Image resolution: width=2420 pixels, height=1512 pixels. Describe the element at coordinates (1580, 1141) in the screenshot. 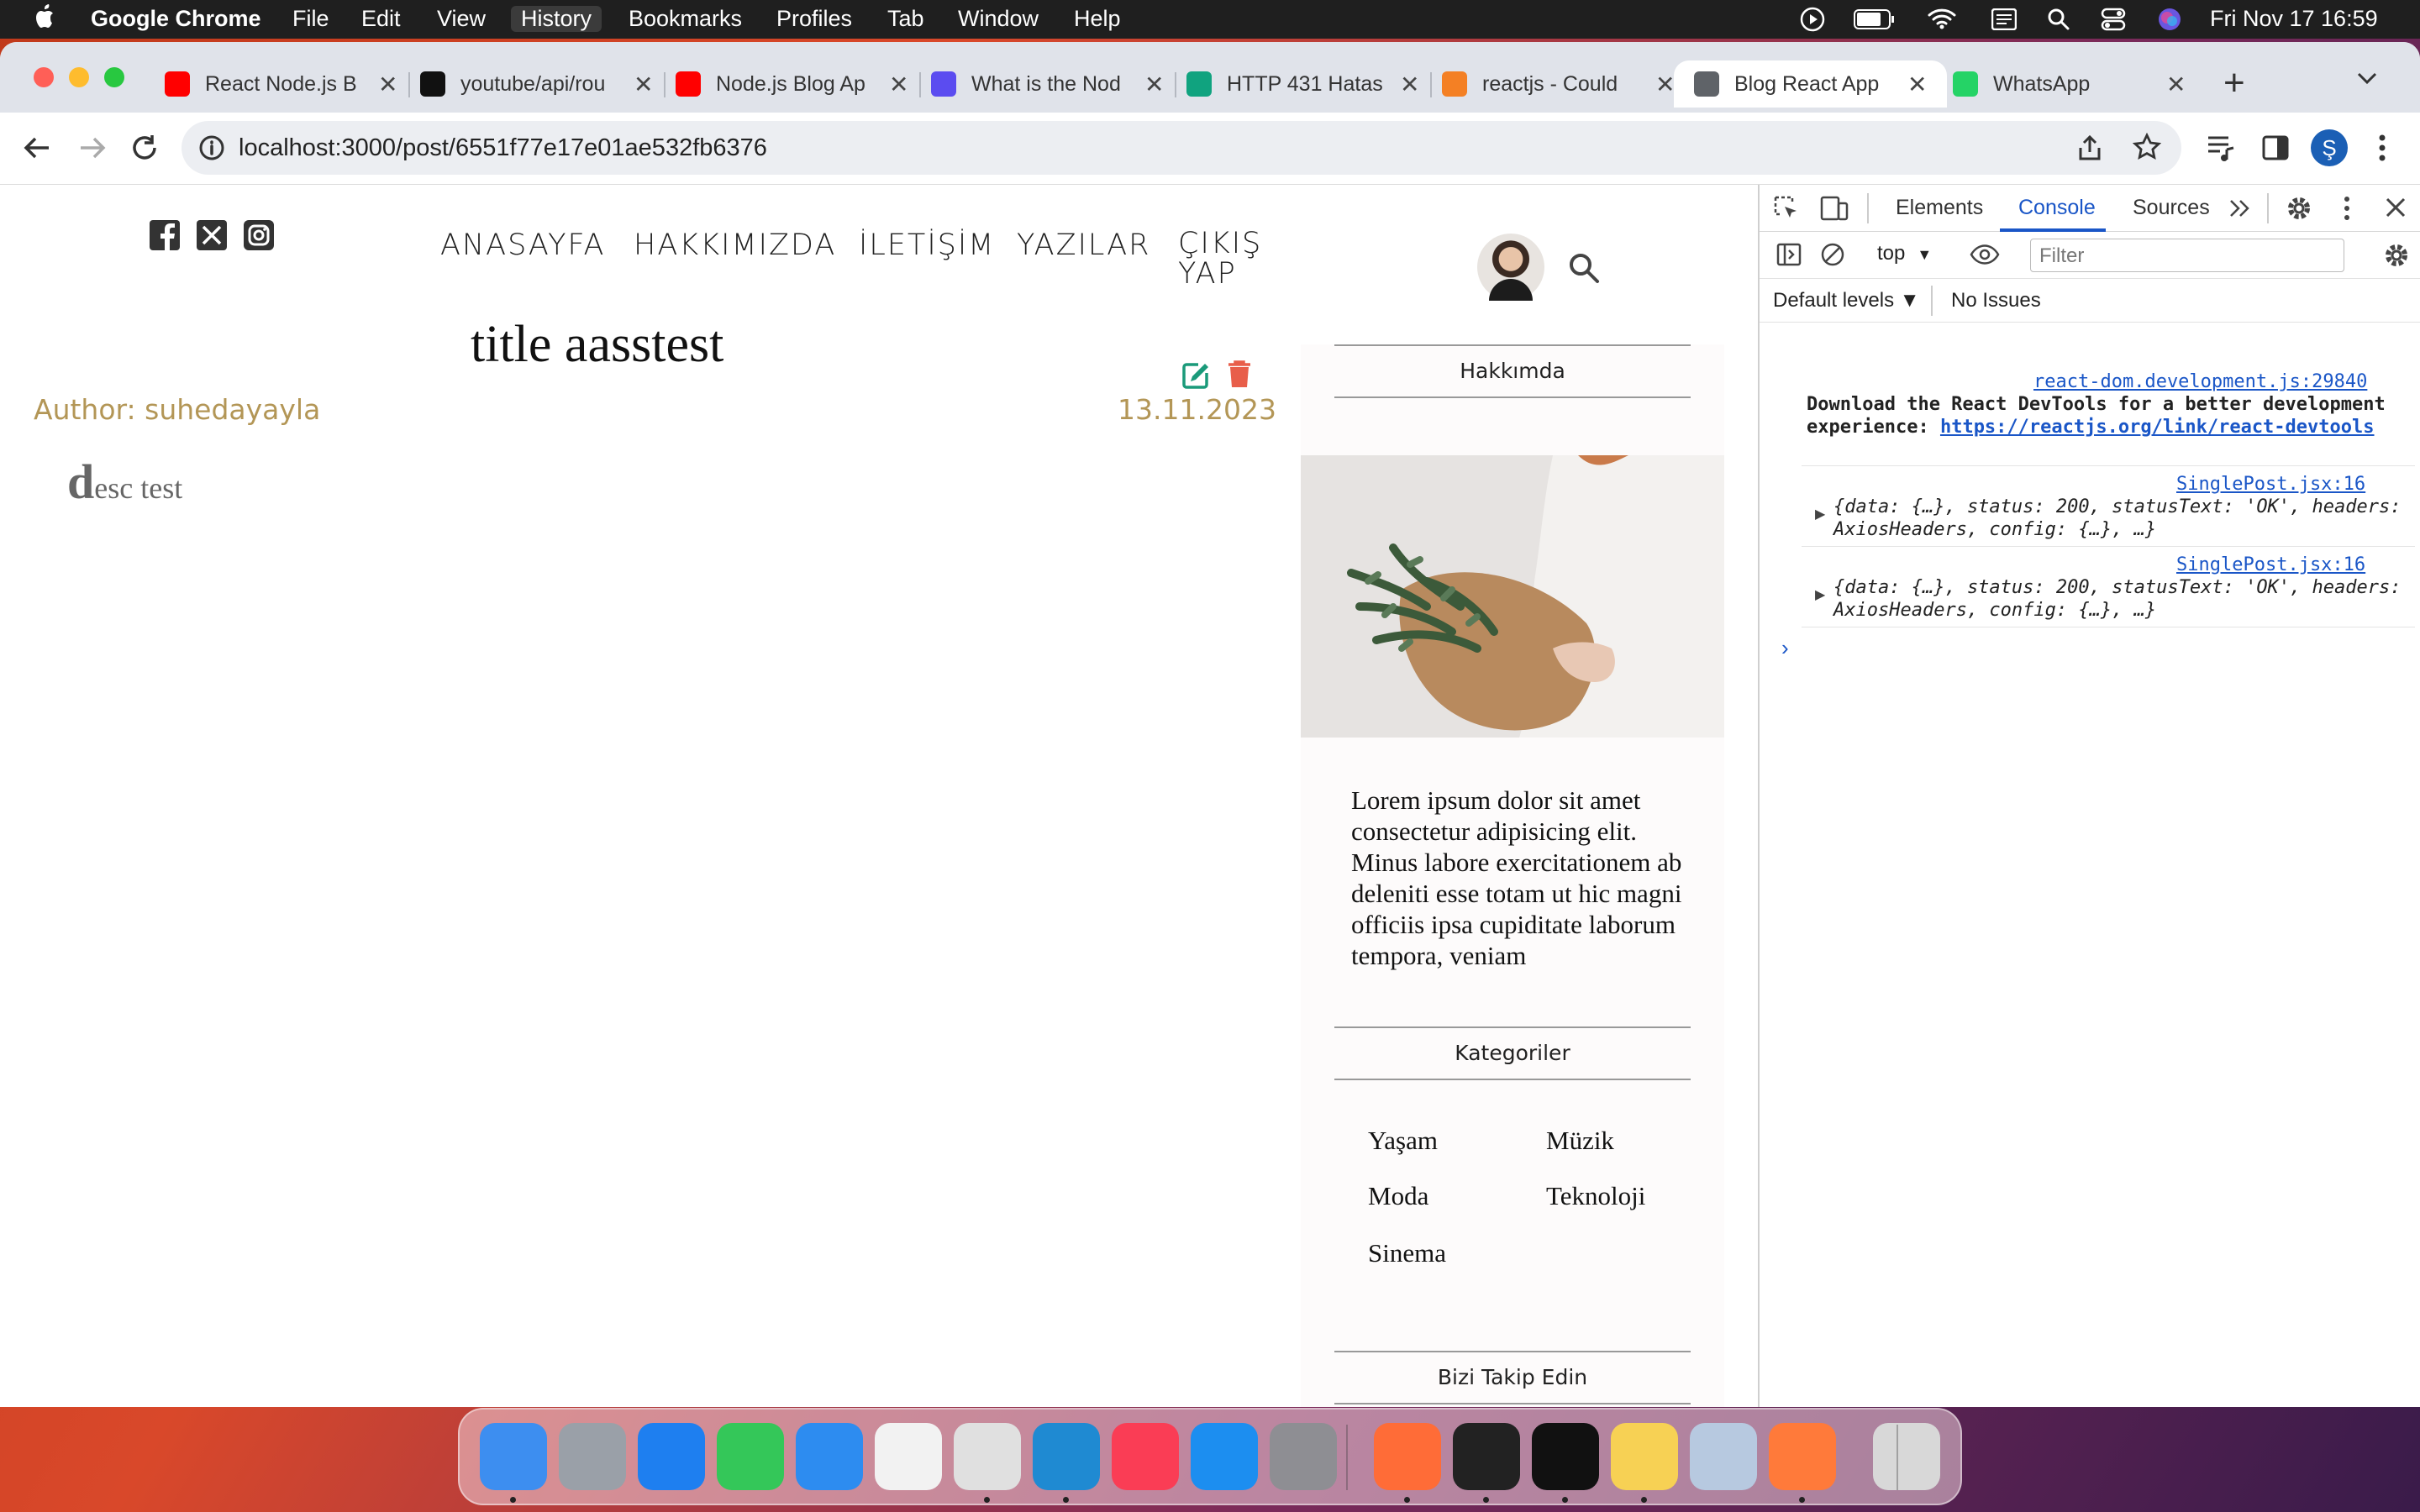

I see `category-item: Müzik` at that location.